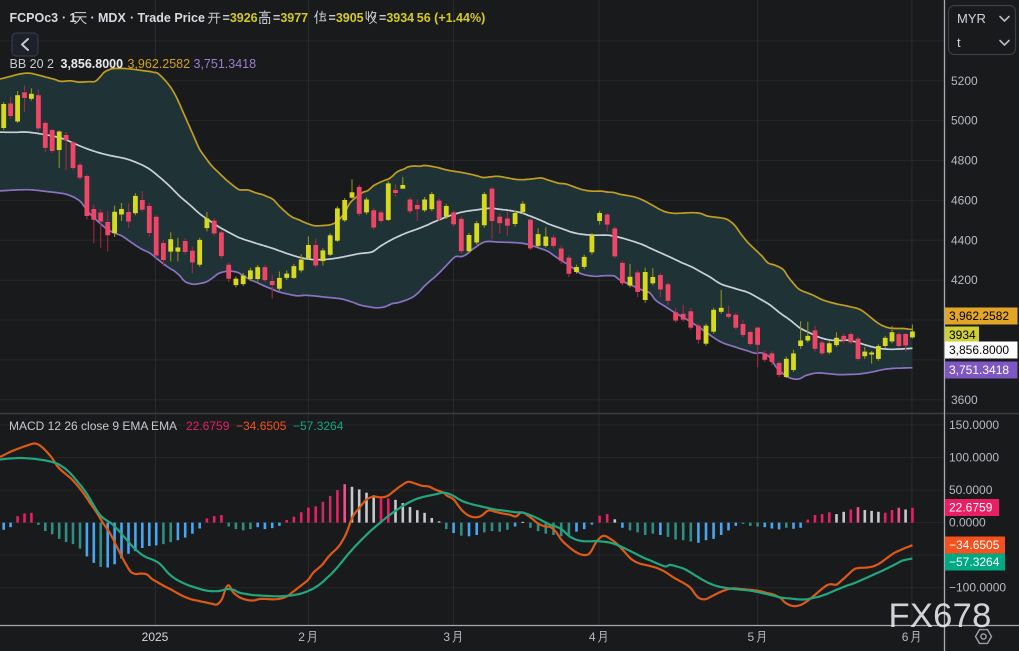  Describe the element at coordinates (964, 81) in the screenshot. I see `svg-text: 5200` at that location.